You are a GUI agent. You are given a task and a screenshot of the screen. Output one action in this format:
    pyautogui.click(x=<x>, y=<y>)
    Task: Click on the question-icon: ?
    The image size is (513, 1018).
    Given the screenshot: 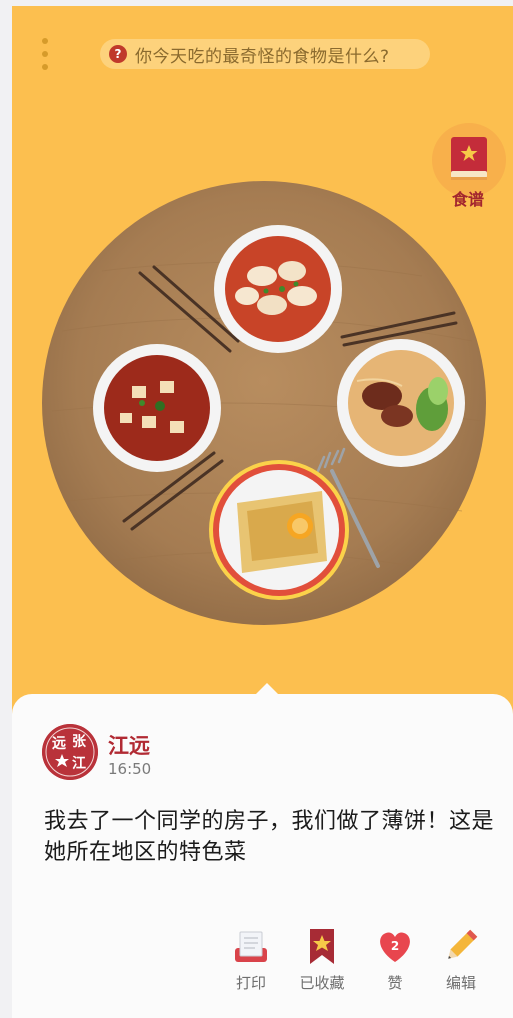 What is the action you would take?
    pyautogui.click(x=118, y=54)
    